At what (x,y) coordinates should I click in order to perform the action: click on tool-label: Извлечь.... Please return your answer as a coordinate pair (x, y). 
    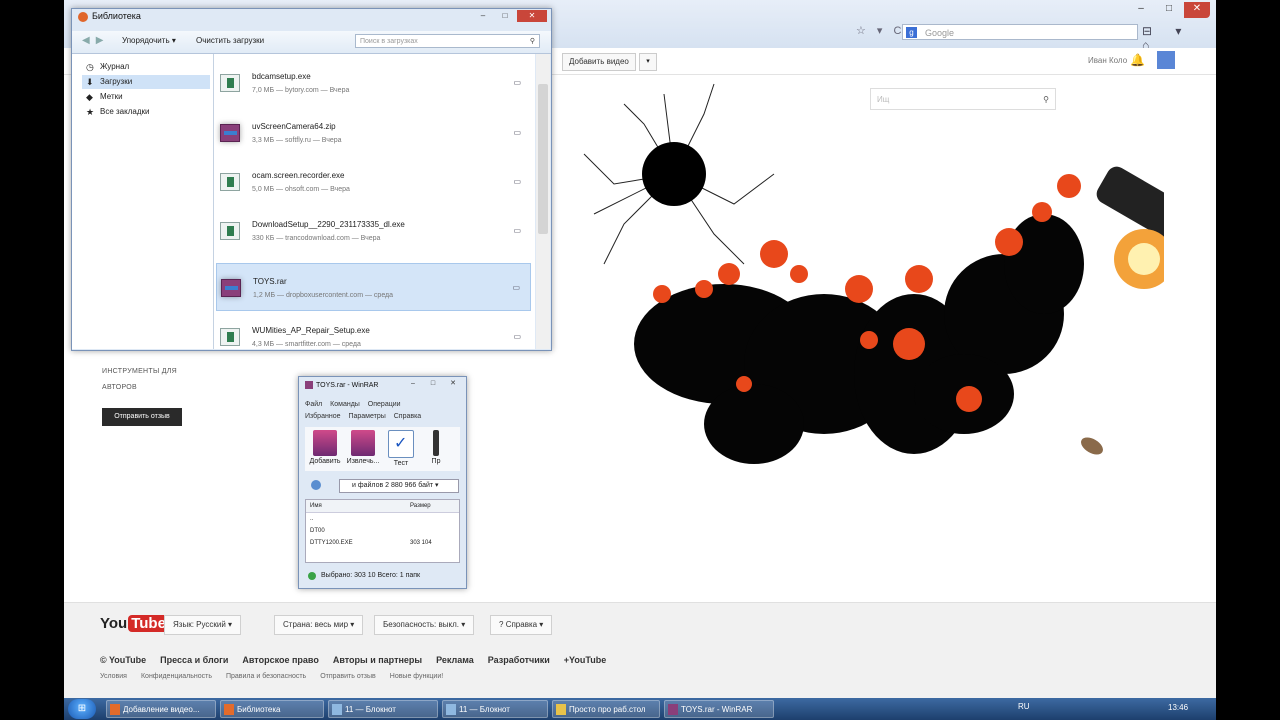
    Looking at the image, I should click on (363, 461).